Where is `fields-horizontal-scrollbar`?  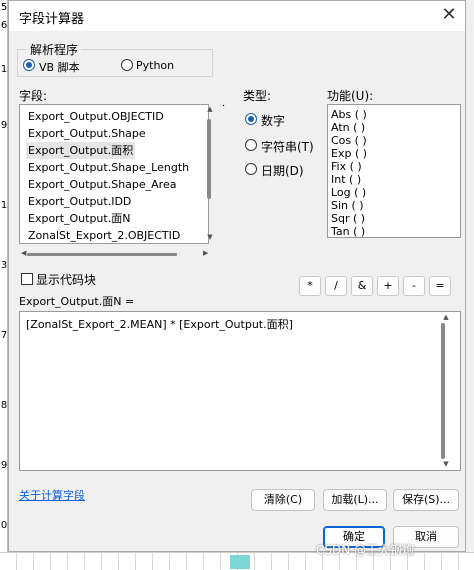 fields-horizontal-scrollbar is located at coordinates (102, 254).